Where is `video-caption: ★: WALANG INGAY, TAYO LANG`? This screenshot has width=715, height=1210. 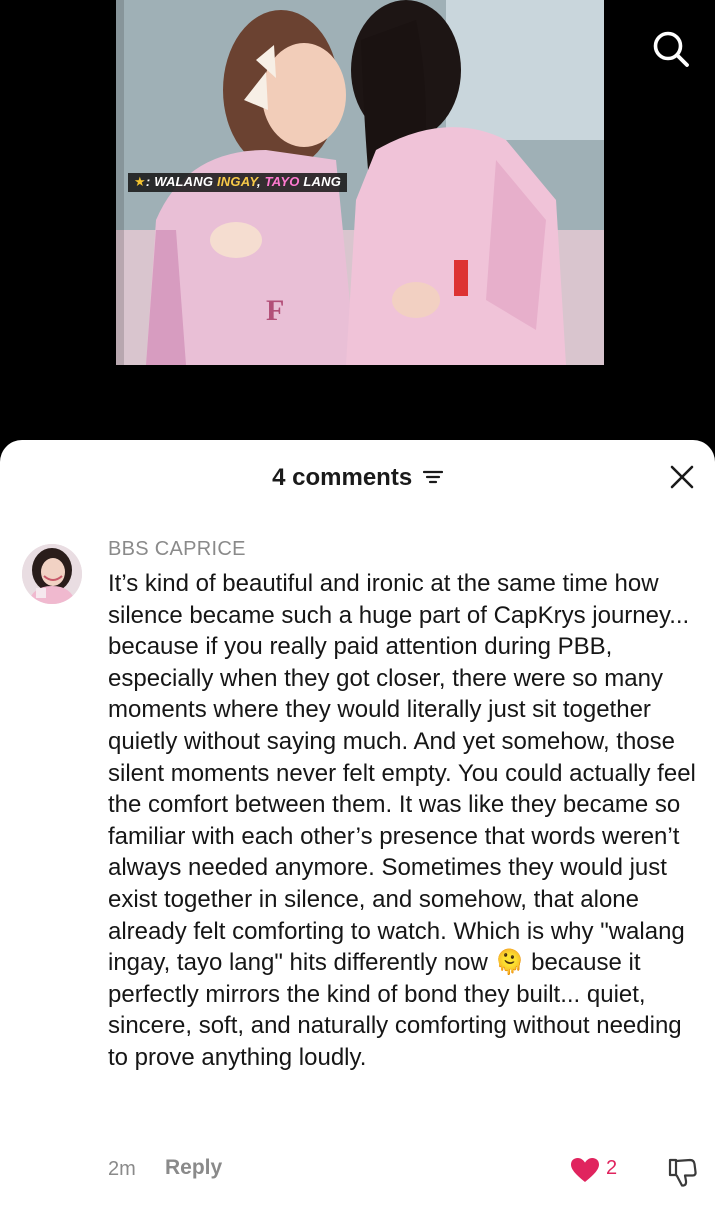
video-caption: ★: WALANG INGAY, TAYO LANG is located at coordinates (238, 182).